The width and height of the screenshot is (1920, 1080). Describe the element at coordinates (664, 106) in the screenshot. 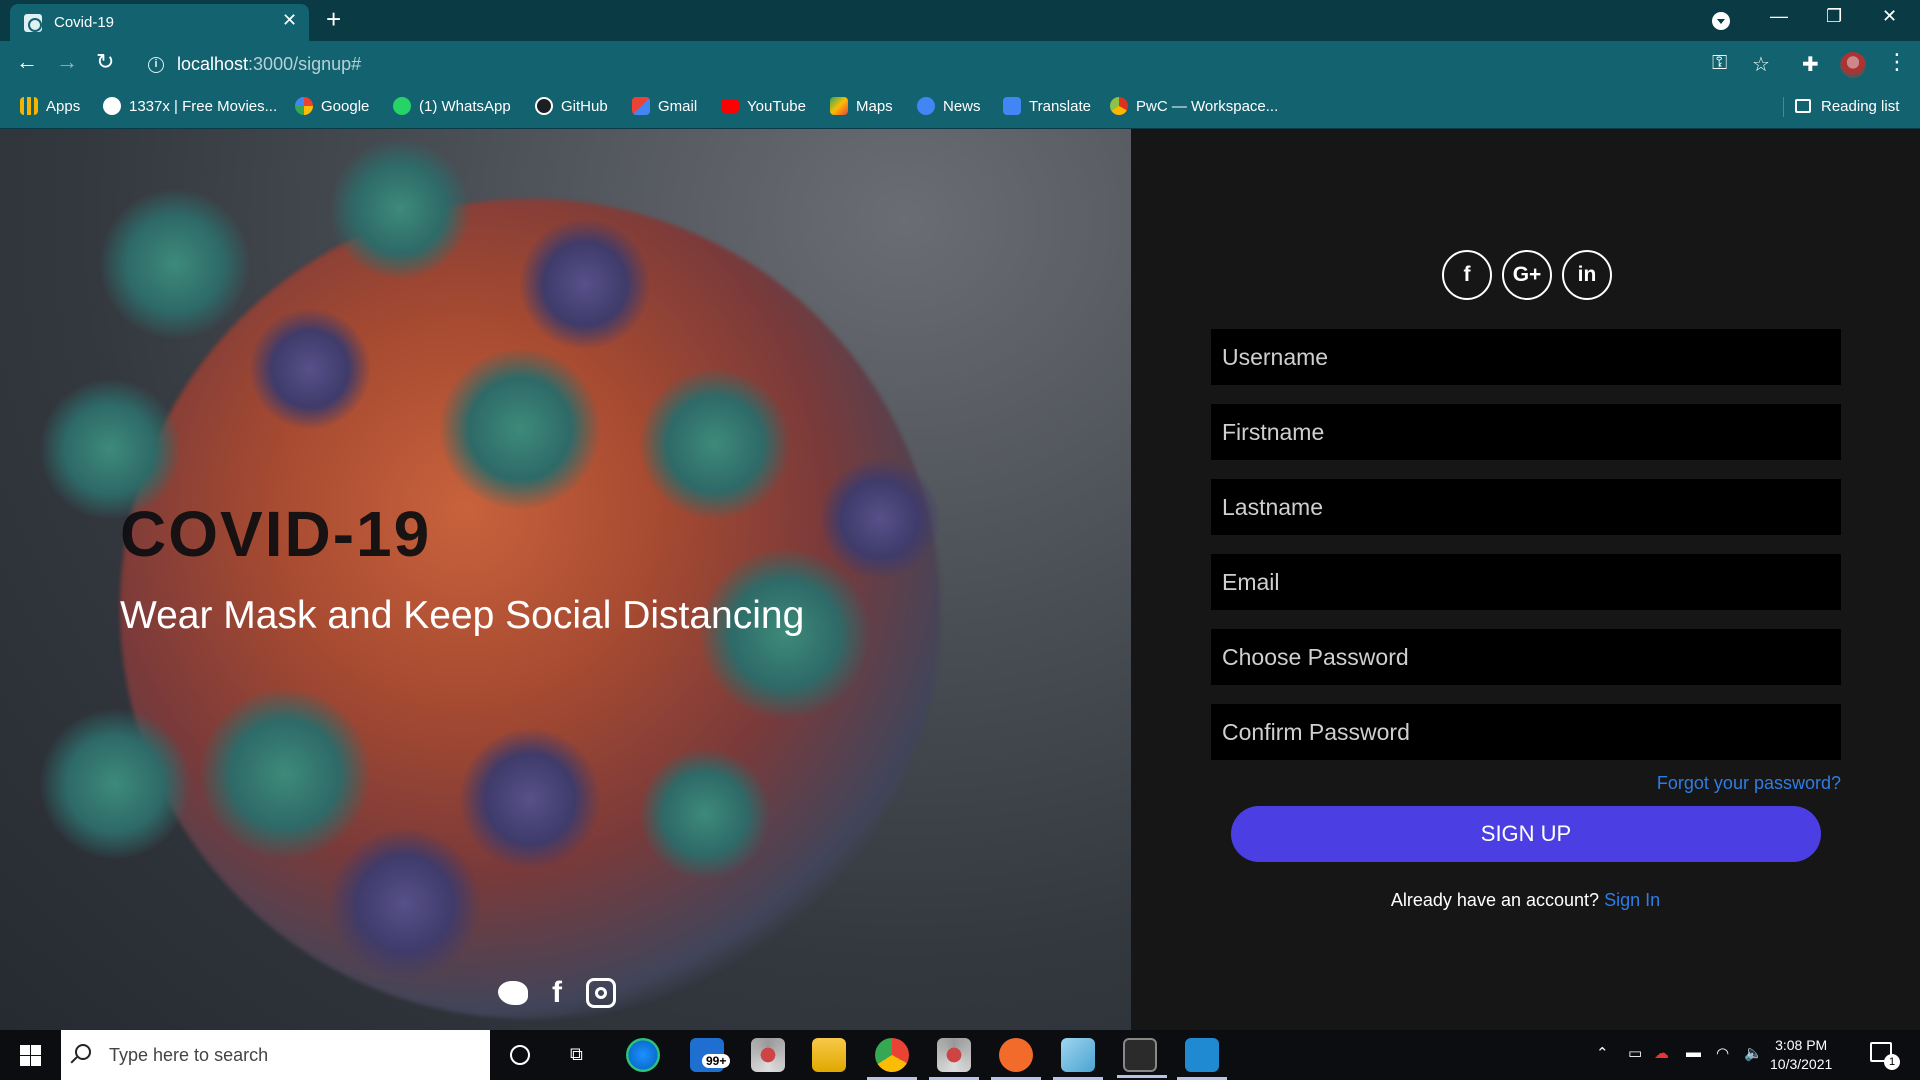

I see `bookmark-gmail: Gmail` at that location.